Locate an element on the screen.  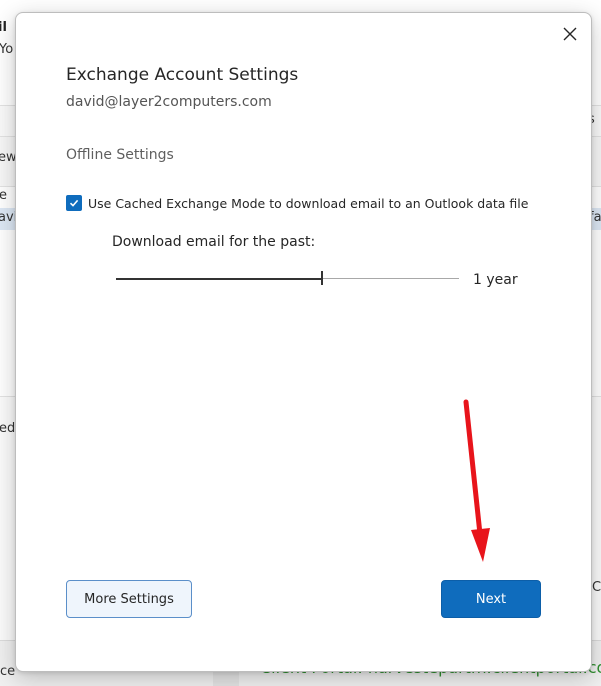
next-button: Next is located at coordinates (491, 599).